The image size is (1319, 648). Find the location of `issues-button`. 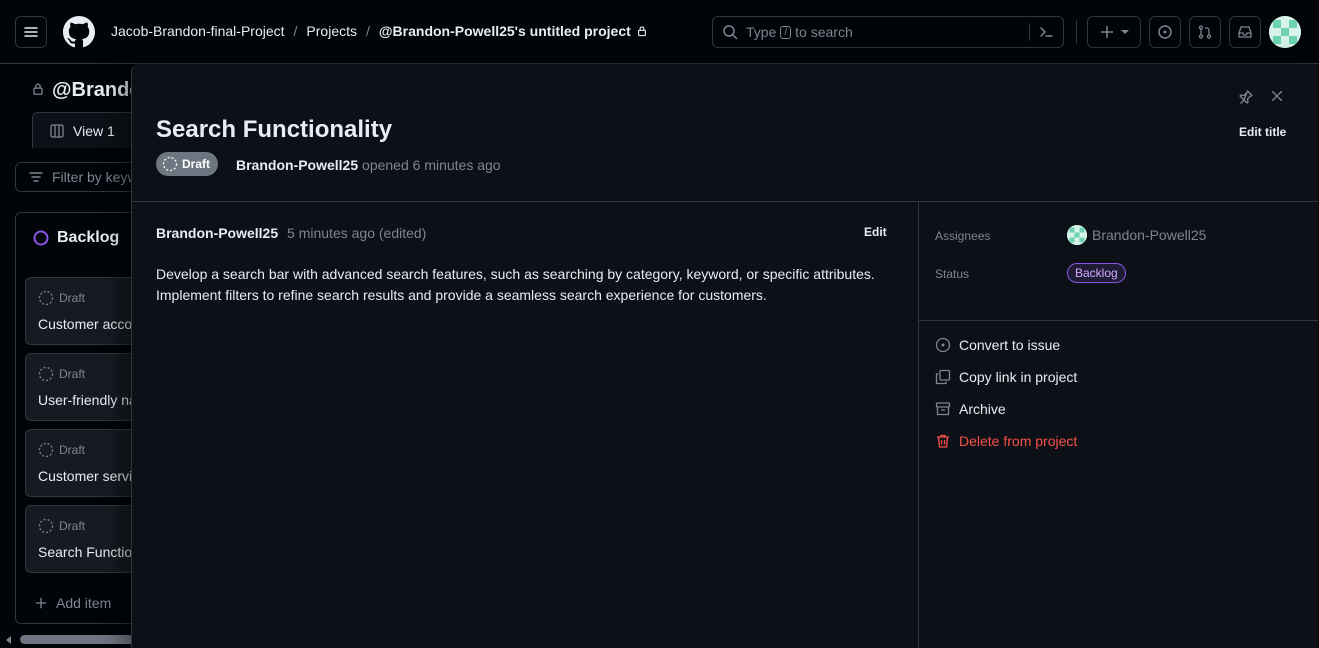

issues-button is located at coordinates (1165, 32).